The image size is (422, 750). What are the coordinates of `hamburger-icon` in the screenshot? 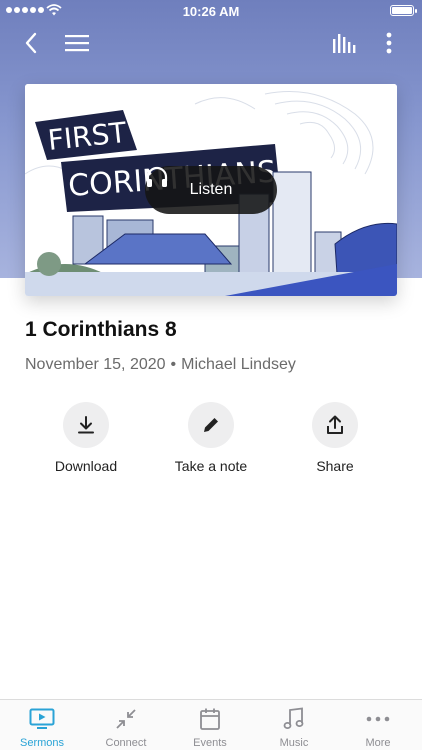 It's located at (77, 43).